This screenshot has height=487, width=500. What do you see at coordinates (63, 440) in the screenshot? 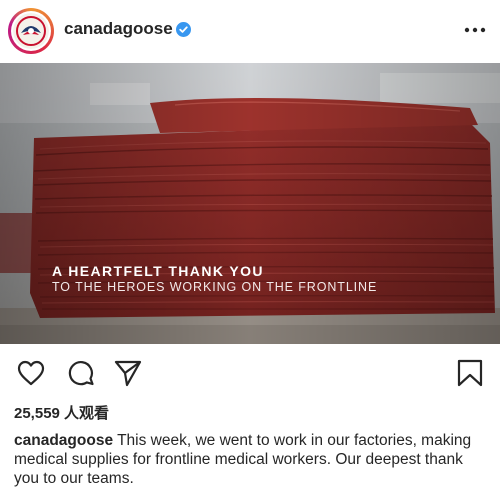
I see `caption-username: canadagoose` at bounding box center [63, 440].